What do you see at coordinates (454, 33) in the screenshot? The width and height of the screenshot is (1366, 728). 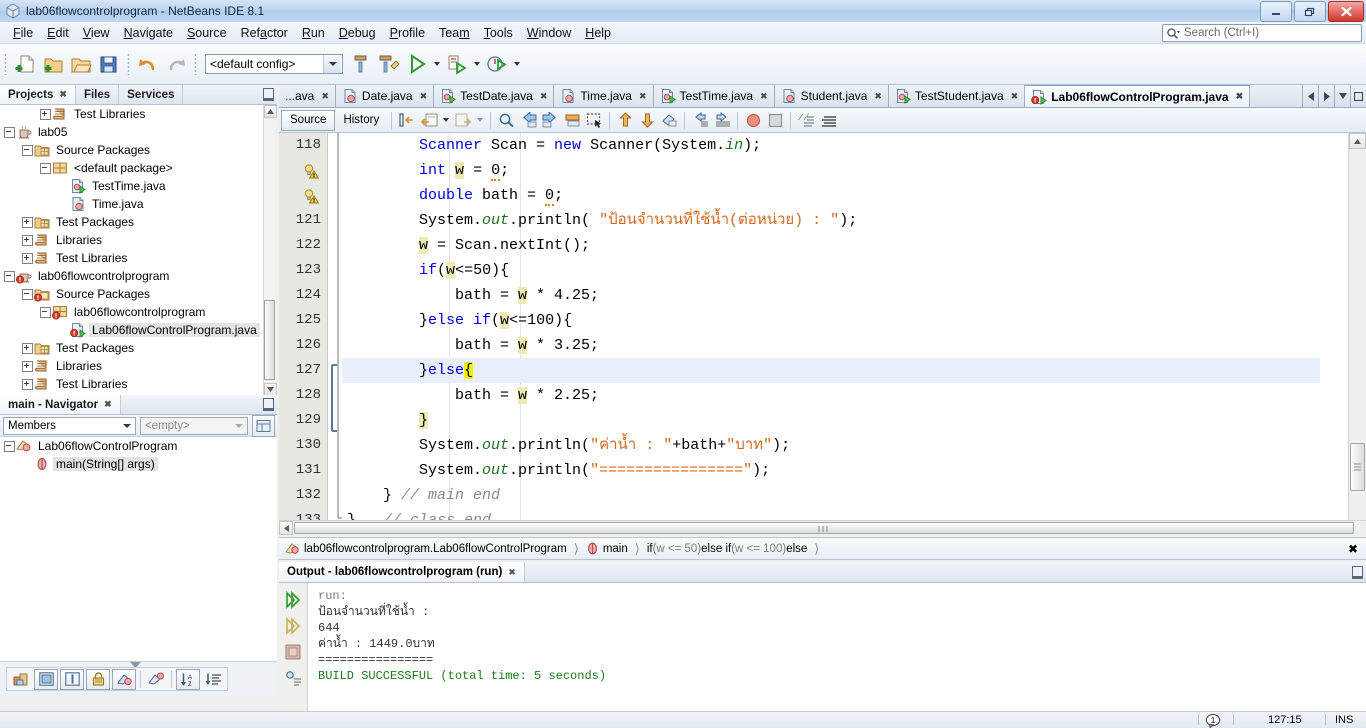 I see `menu-team: Team` at bounding box center [454, 33].